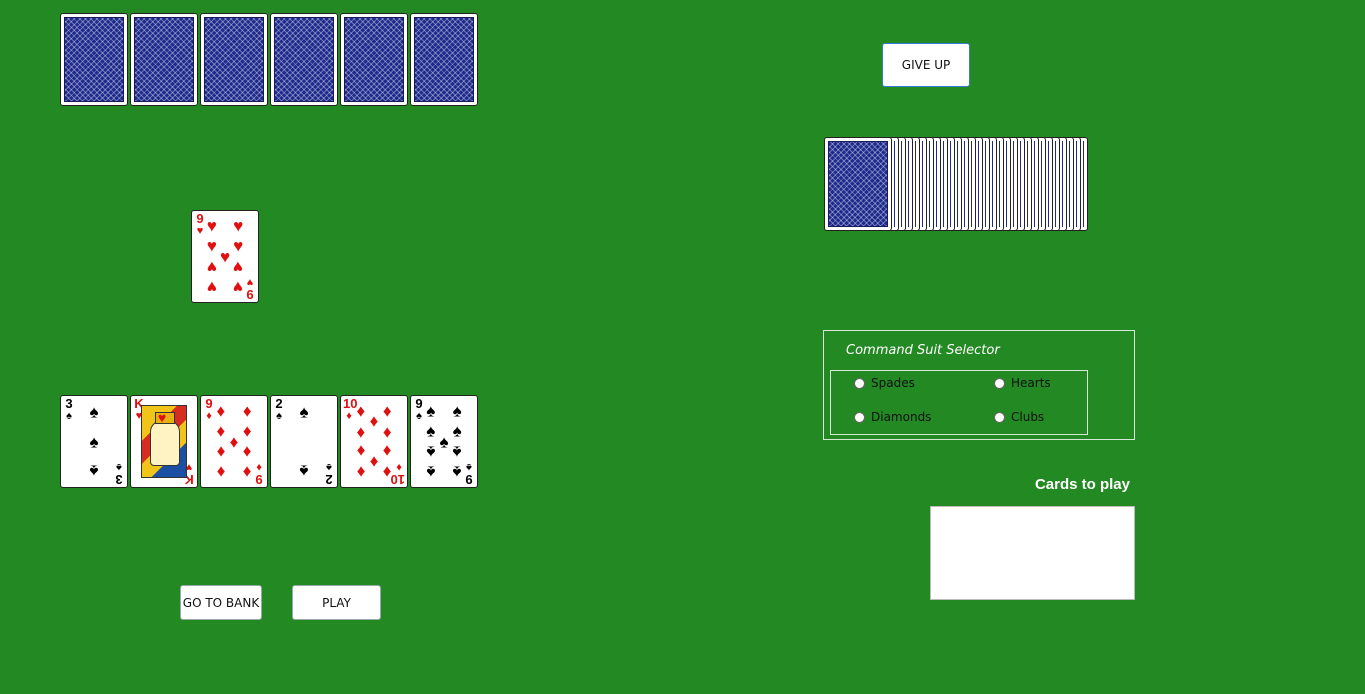 The width and height of the screenshot is (1365, 694). I want to click on player-card: 10 ♦ 10 ♦ ♦ ♦ ♦ ♦ ♦ ♦ ♦ ♦ ♦ ♦, so click(374, 441).